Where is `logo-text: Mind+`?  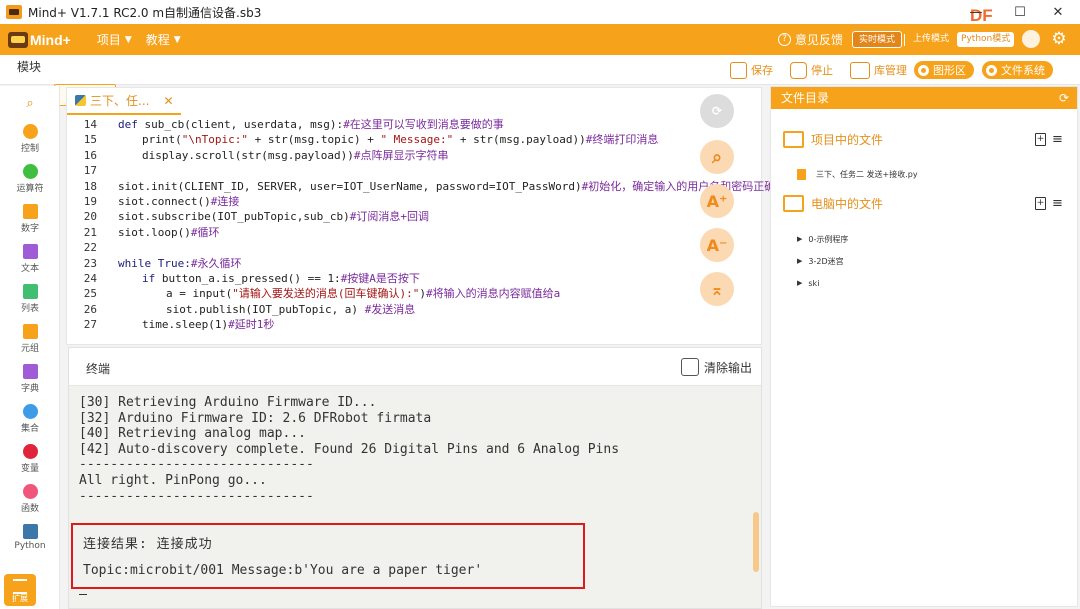
logo-text: Mind+ is located at coordinates (50, 39).